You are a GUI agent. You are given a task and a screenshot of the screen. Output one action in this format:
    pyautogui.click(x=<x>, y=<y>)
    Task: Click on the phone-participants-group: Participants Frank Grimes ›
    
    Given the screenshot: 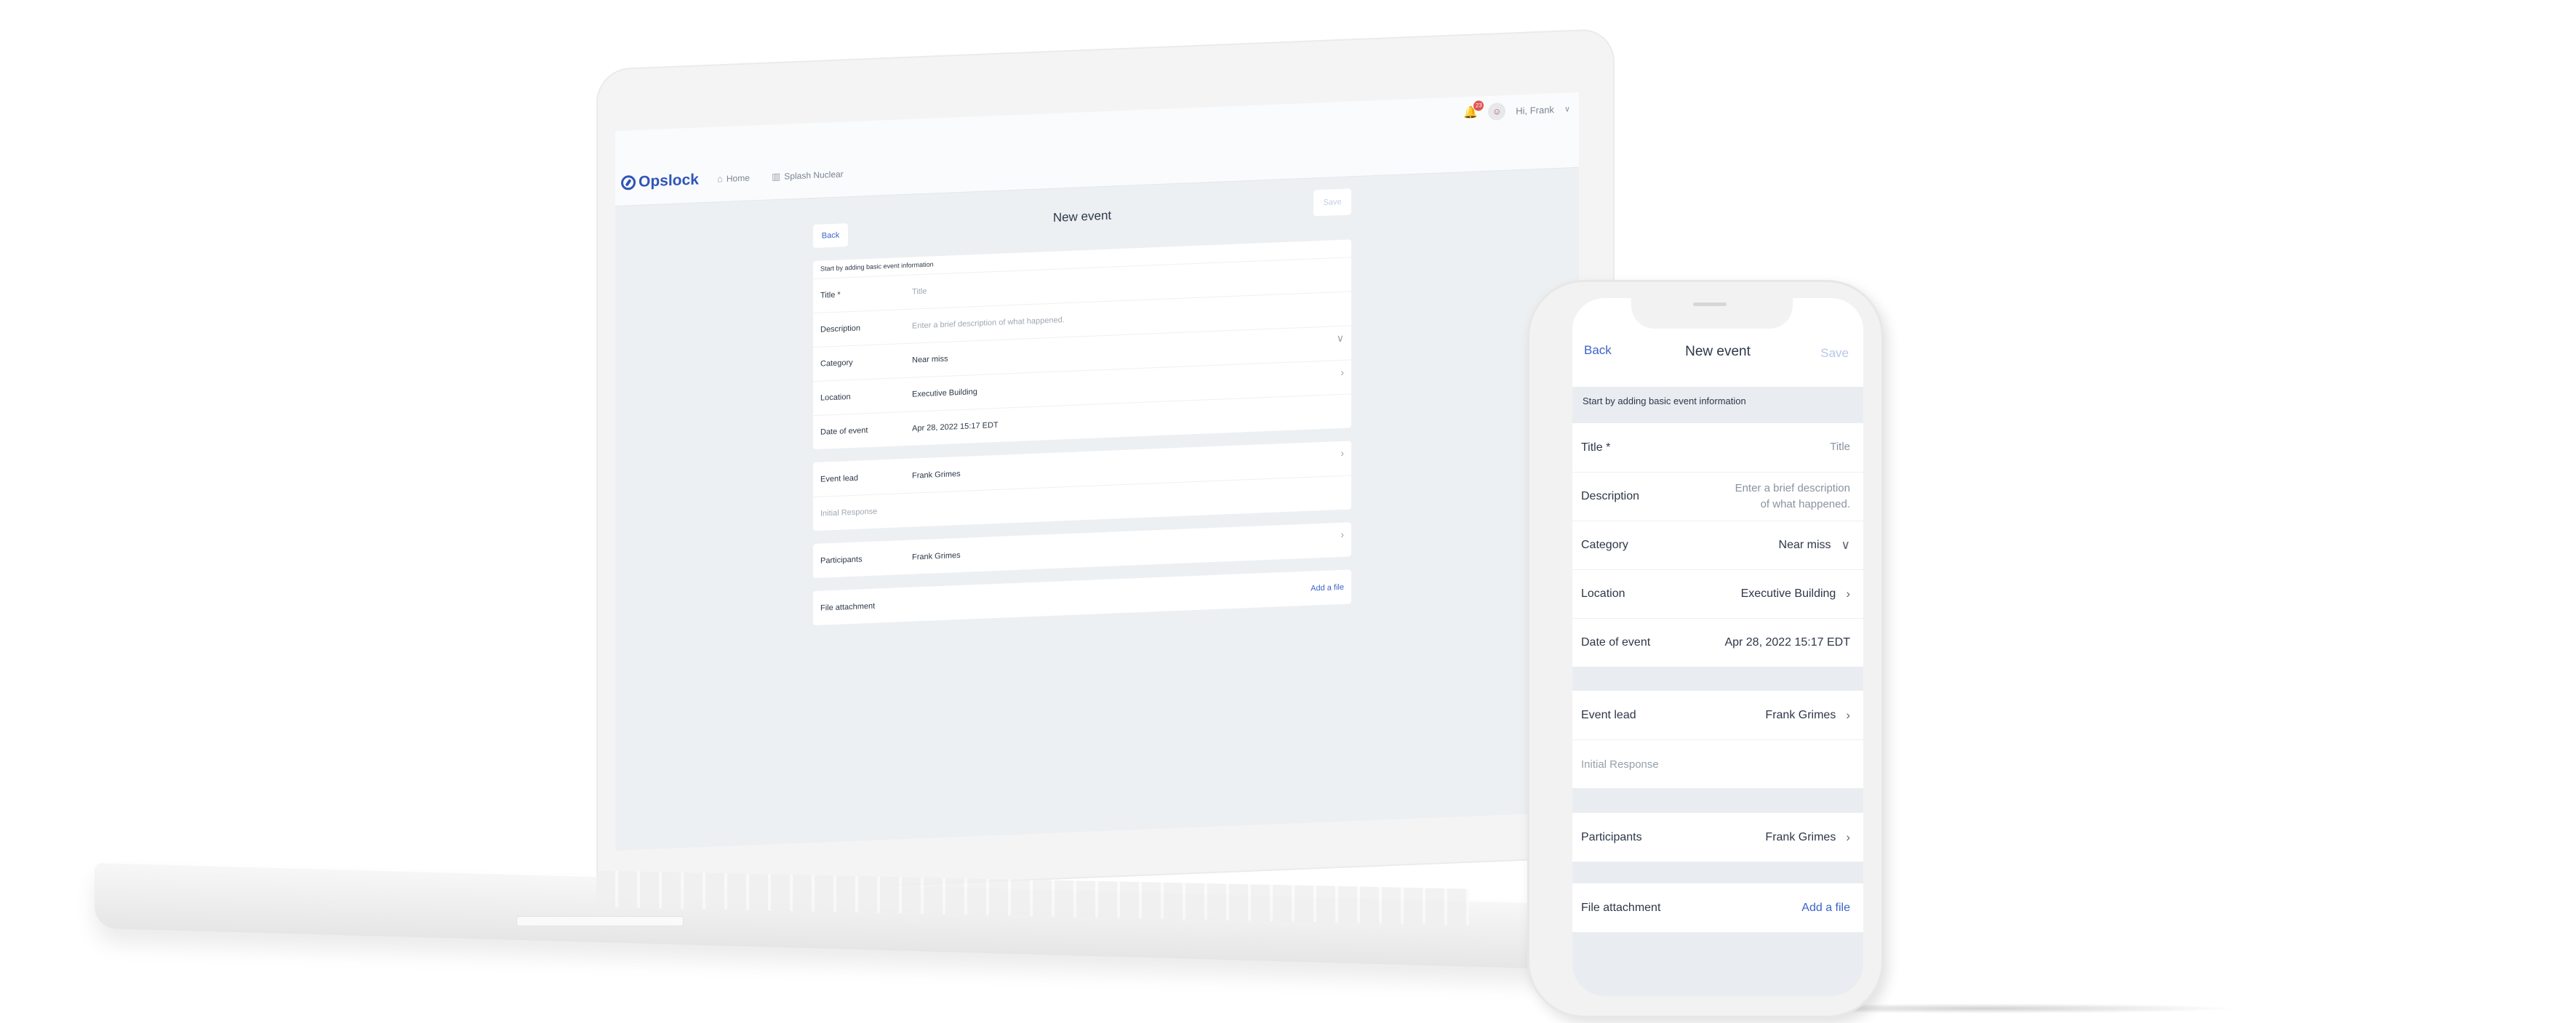 What is the action you would take?
    pyautogui.click(x=1717, y=838)
    